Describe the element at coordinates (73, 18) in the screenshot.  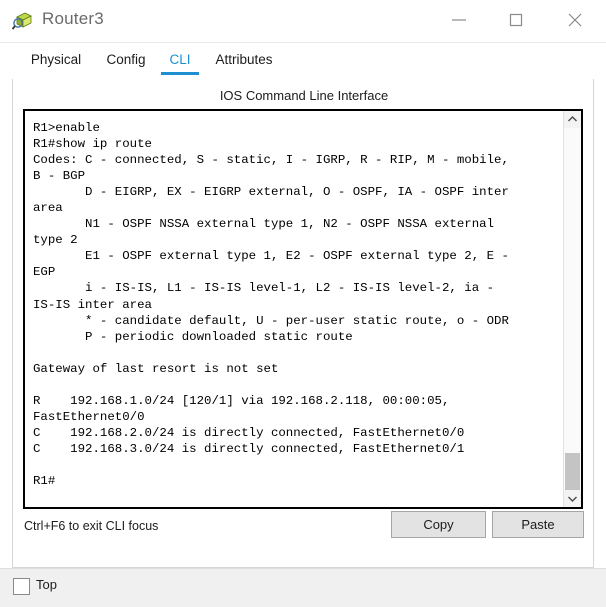
I see `window-title: Router3` at that location.